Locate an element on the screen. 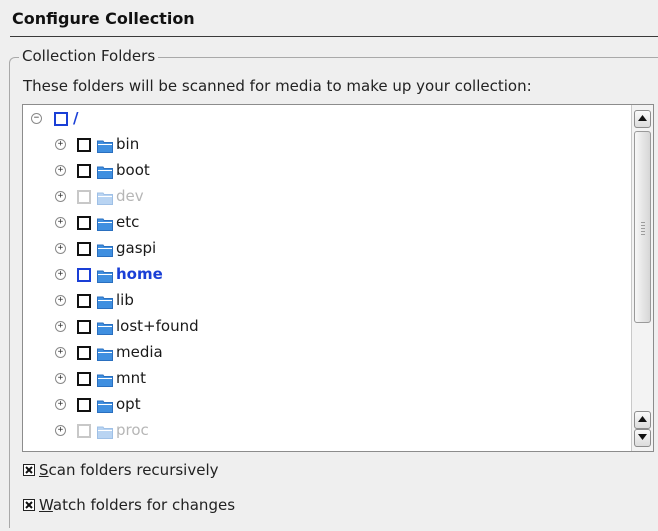 The height and width of the screenshot is (531, 658). user-folder-icon is located at coordinates (105, 249).